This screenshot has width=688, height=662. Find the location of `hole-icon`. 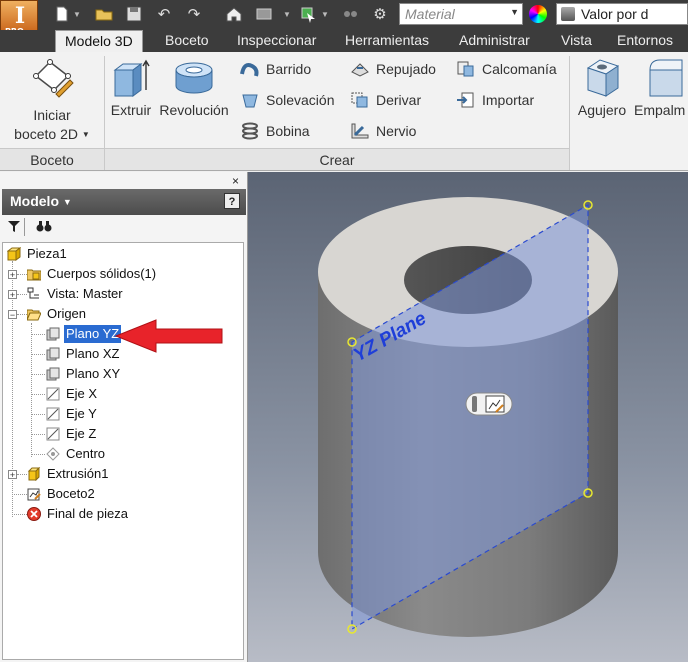

hole-icon is located at coordinates (602, 78).